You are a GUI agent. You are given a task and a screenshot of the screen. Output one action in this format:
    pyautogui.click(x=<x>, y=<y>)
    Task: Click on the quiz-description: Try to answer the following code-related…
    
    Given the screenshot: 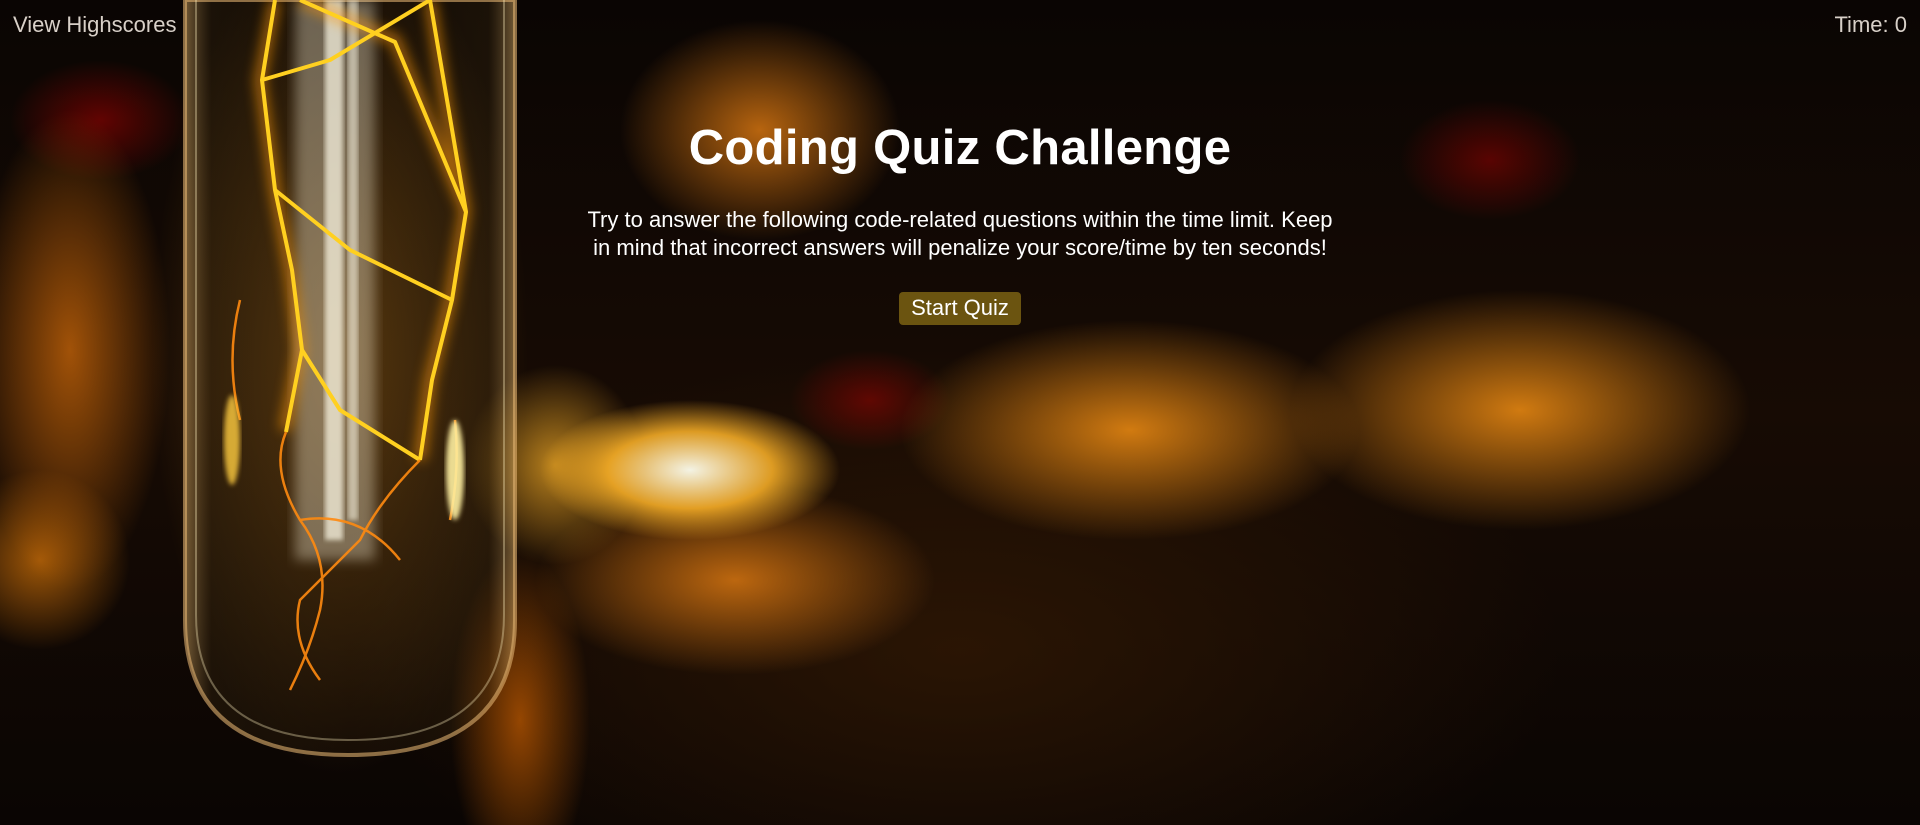 What is the action you would take?
    pyautogui.click(x=960, y=233)
    